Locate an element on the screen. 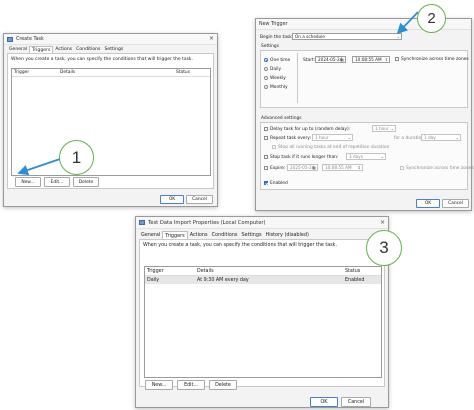  delay-value: 1 hour is located at coordinates (382, 128).